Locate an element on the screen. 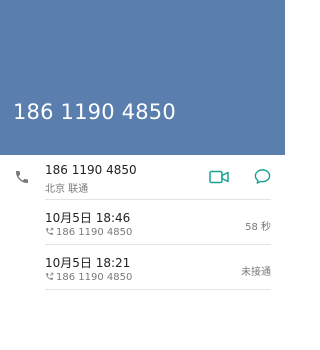 The width and height of the screenshot is (320, 350). call-log-item: 10月5日 18:46 186 1190 4850 58 秒 is located at coordinates (142, 222).